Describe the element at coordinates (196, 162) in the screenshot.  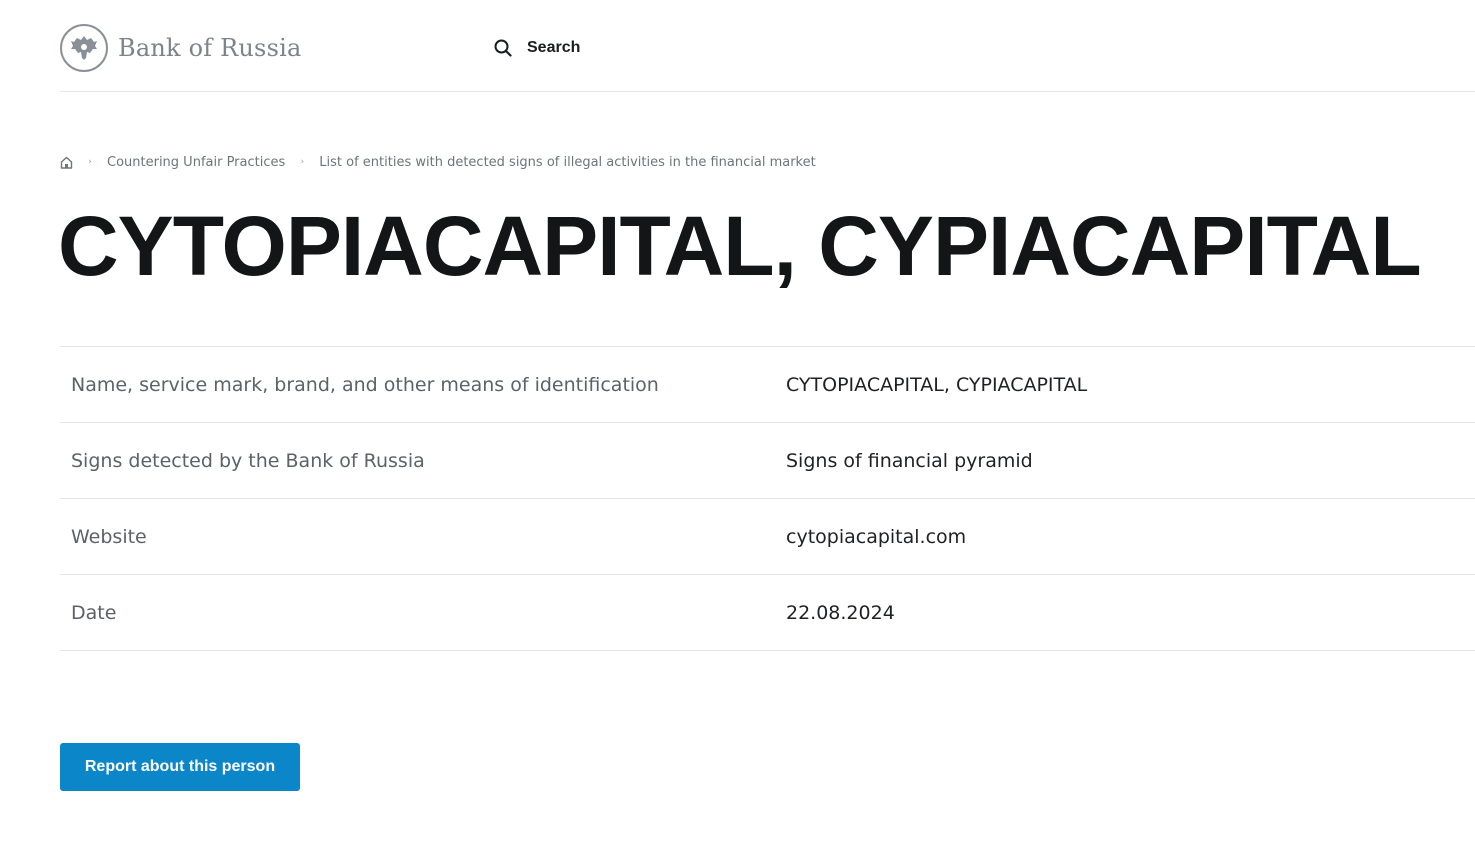
I see `breadcrumb-link-countering-unfair-practices: Countering Unfair Practices` at that location.